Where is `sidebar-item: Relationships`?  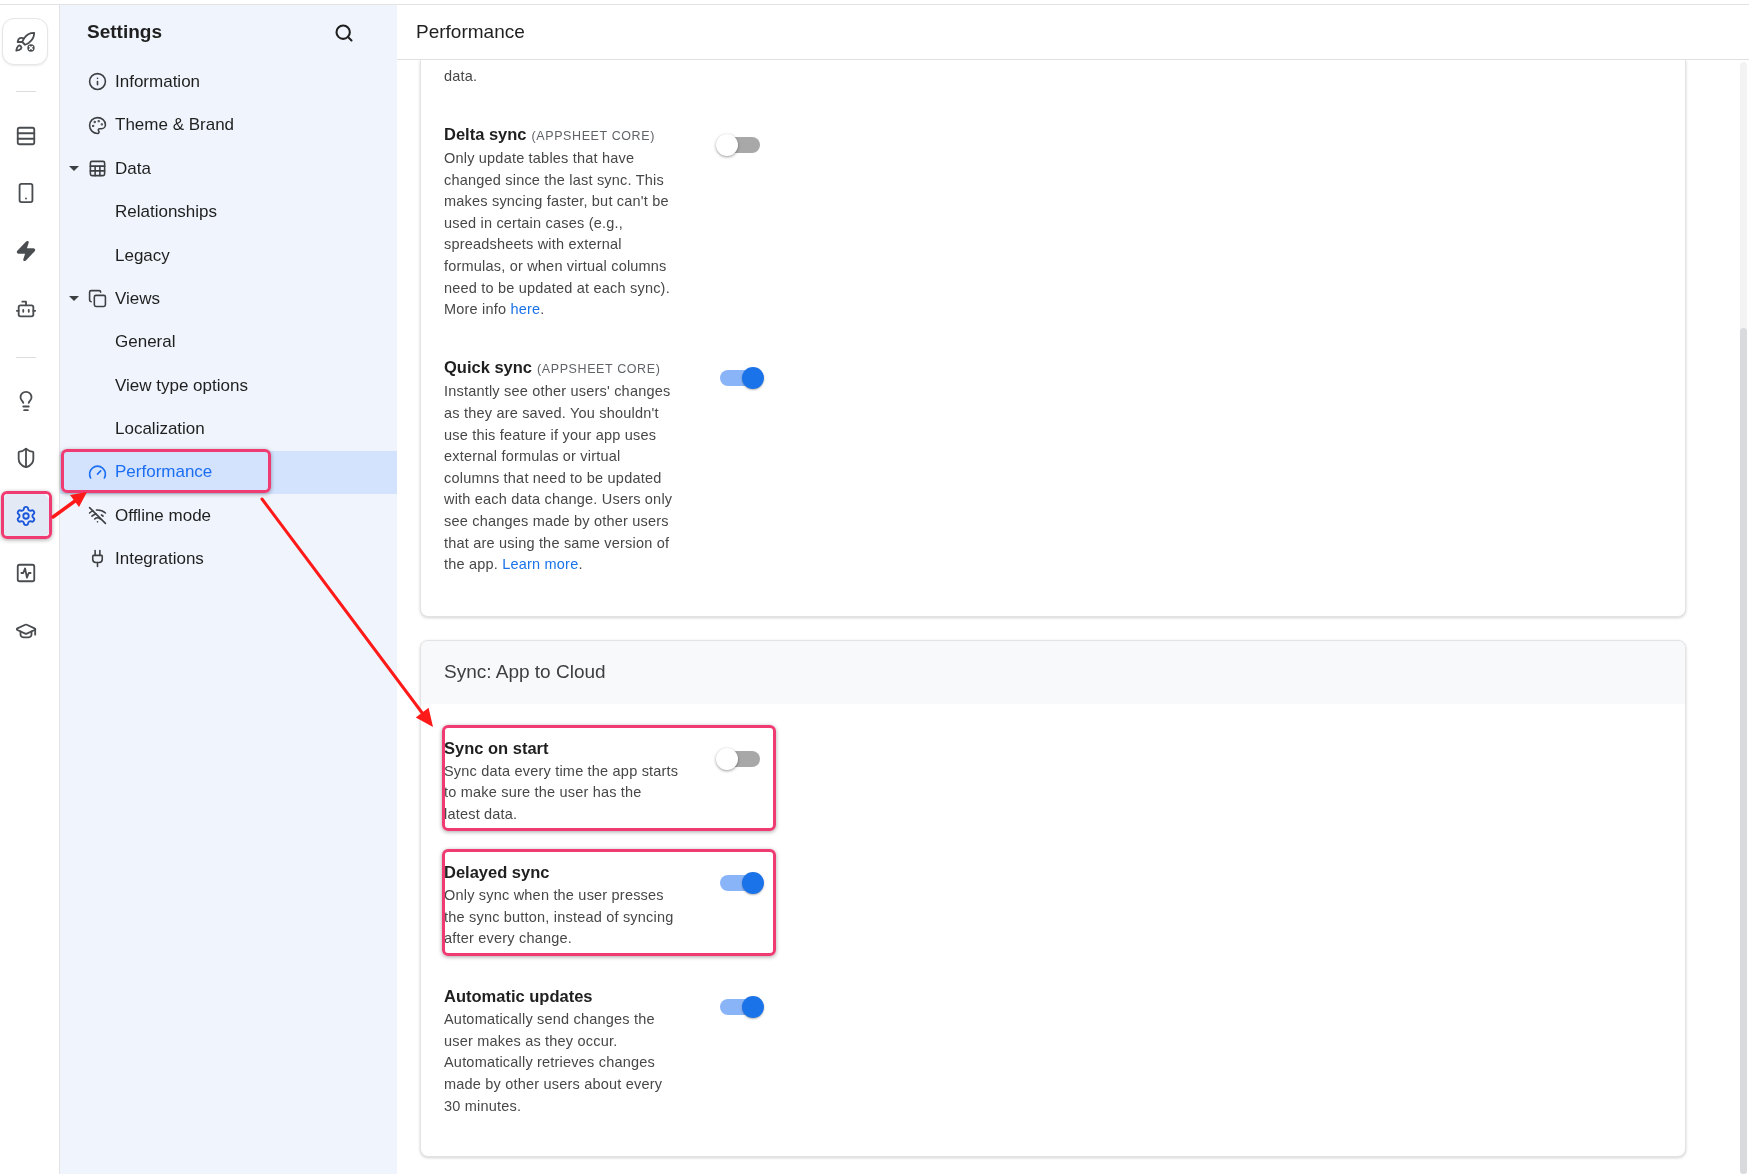
sidebar-item: Relationships is located at coordinates (228, 212).